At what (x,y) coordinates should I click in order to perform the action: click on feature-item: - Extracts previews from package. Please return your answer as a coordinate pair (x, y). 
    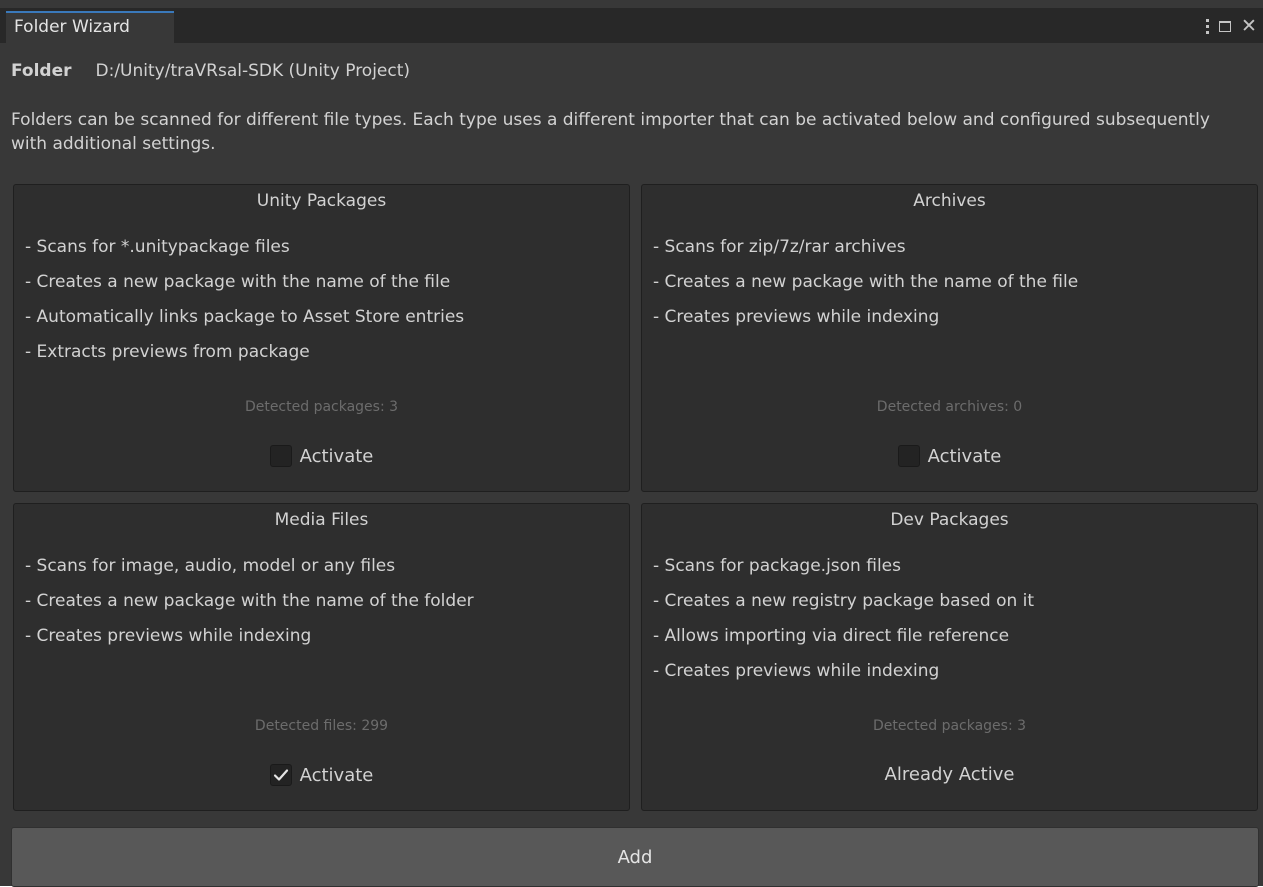
    Looking at the image, I should click on (167, 352).